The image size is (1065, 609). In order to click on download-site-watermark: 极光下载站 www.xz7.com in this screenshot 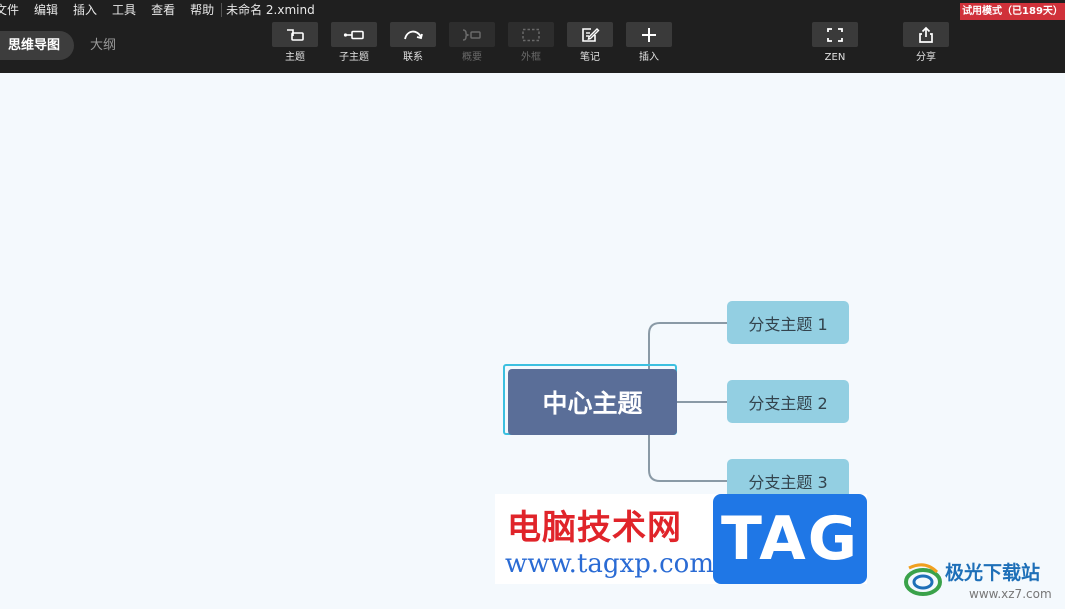, I will do `click(983, 581)`.